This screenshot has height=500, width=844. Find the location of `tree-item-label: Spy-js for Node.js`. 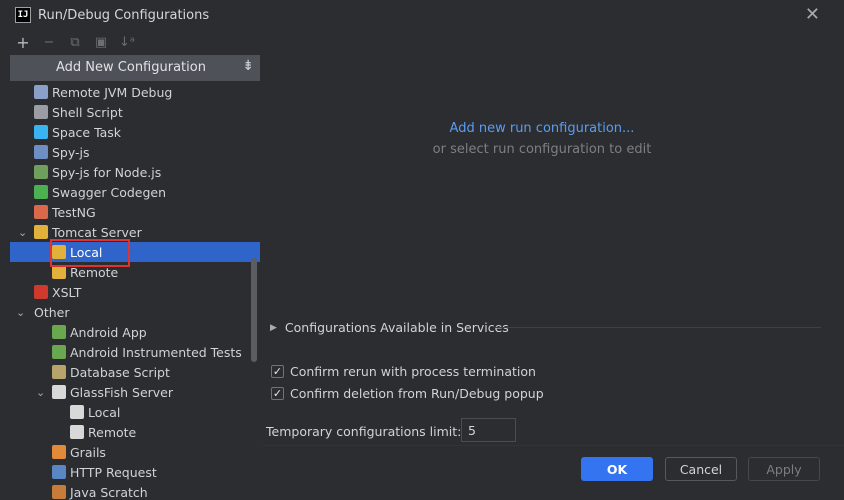

tree-item-label: Spy-js for Node.js is located at coordinates (107, 172).